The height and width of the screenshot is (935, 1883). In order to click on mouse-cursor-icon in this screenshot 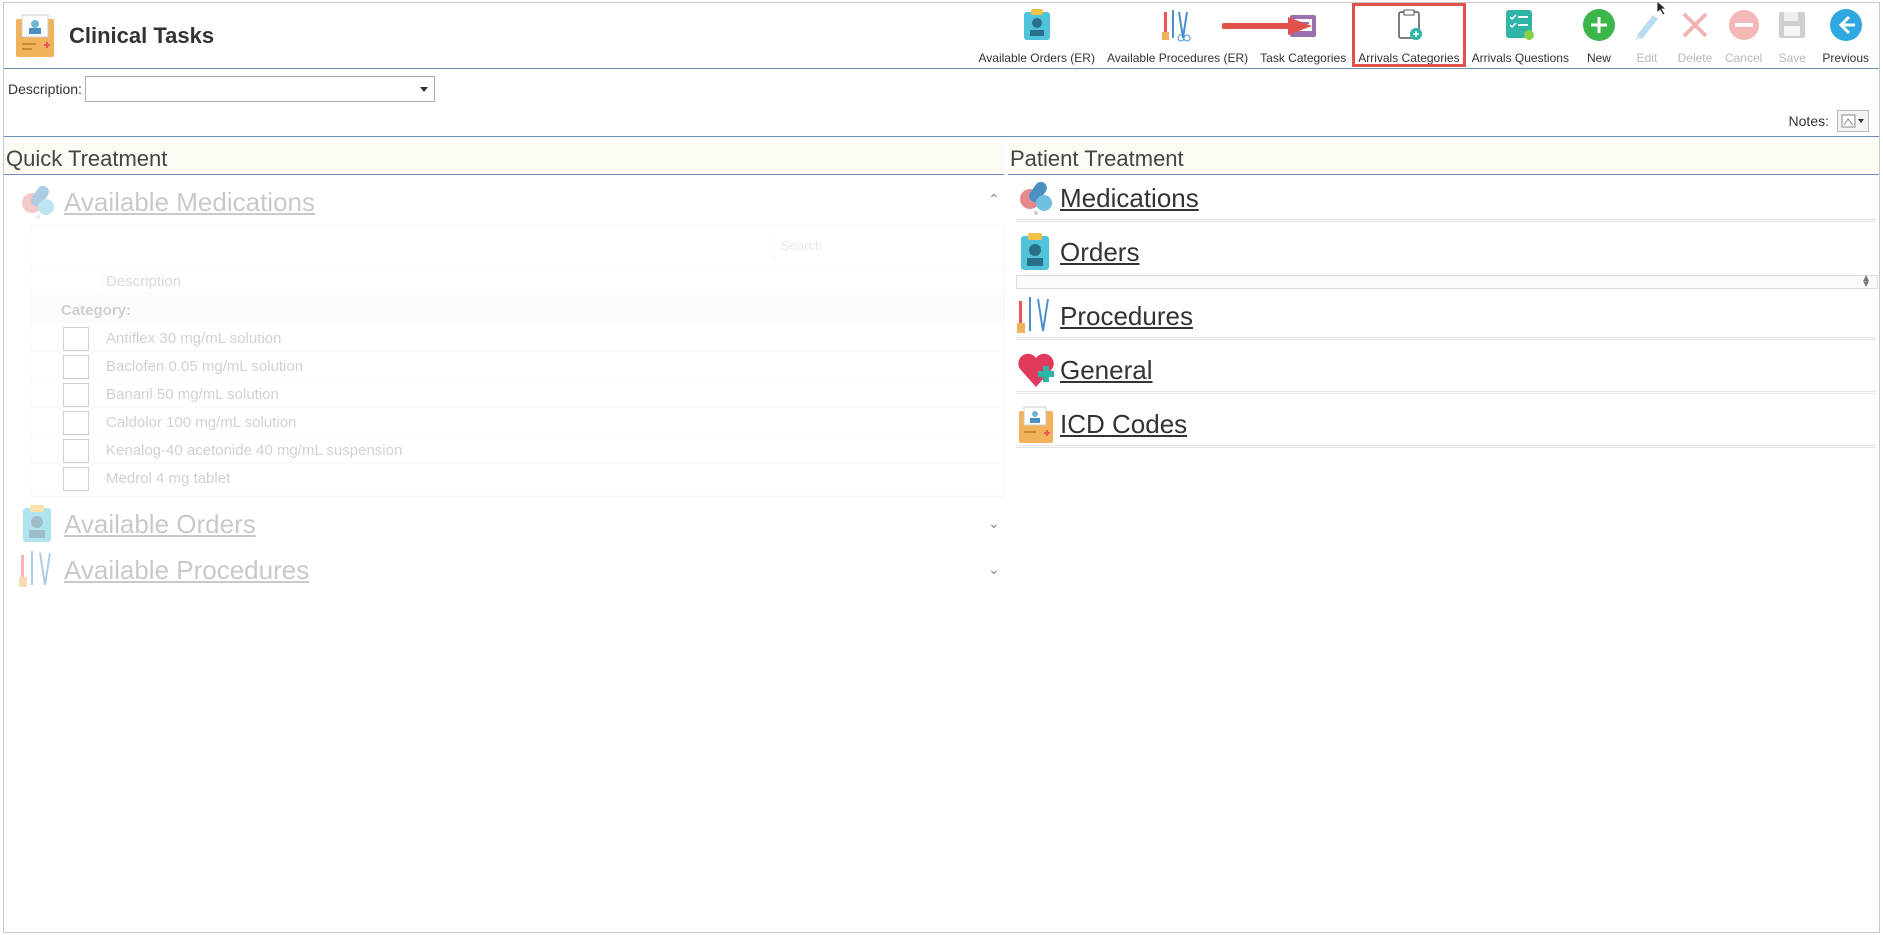, I will do `click(1662, 8)`.